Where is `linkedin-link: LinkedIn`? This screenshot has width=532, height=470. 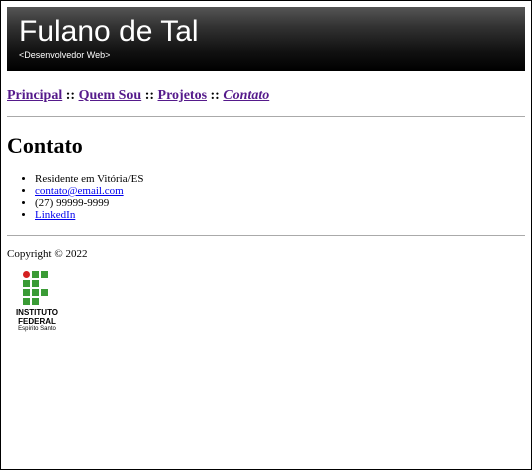 linkedin-link: LinkedIn is located at coordinates (55, 215).